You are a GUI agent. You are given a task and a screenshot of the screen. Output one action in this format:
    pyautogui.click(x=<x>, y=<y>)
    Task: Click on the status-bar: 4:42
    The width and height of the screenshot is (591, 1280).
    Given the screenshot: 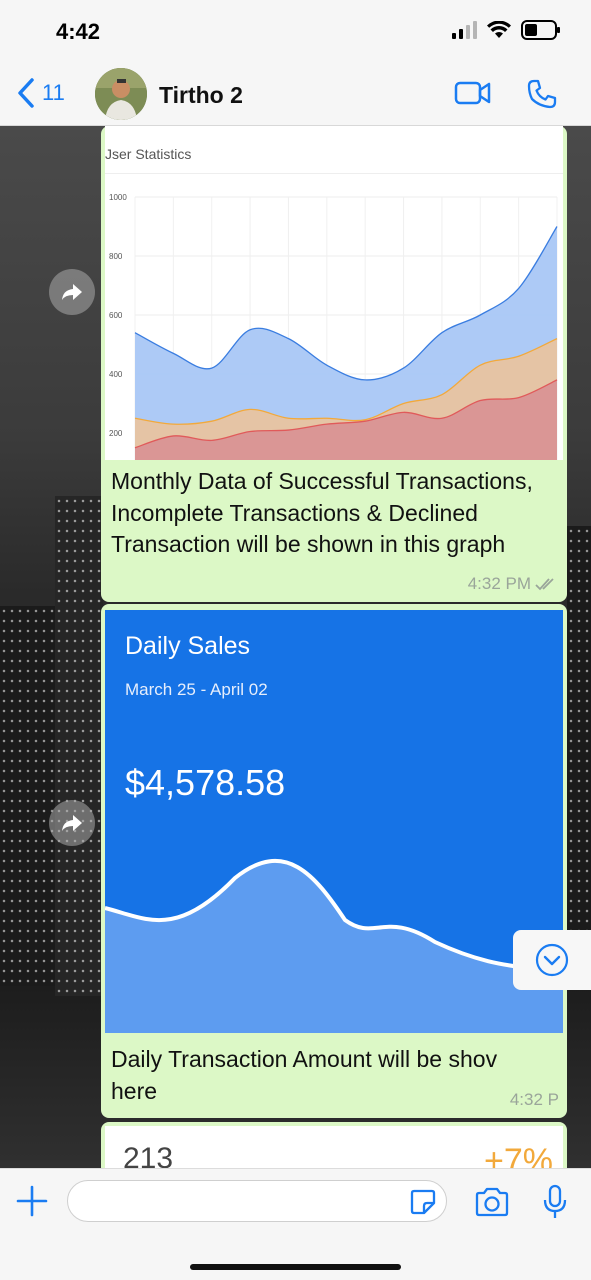 What is the action you would take?
    pyautogui.click(x=295, y=30)
    